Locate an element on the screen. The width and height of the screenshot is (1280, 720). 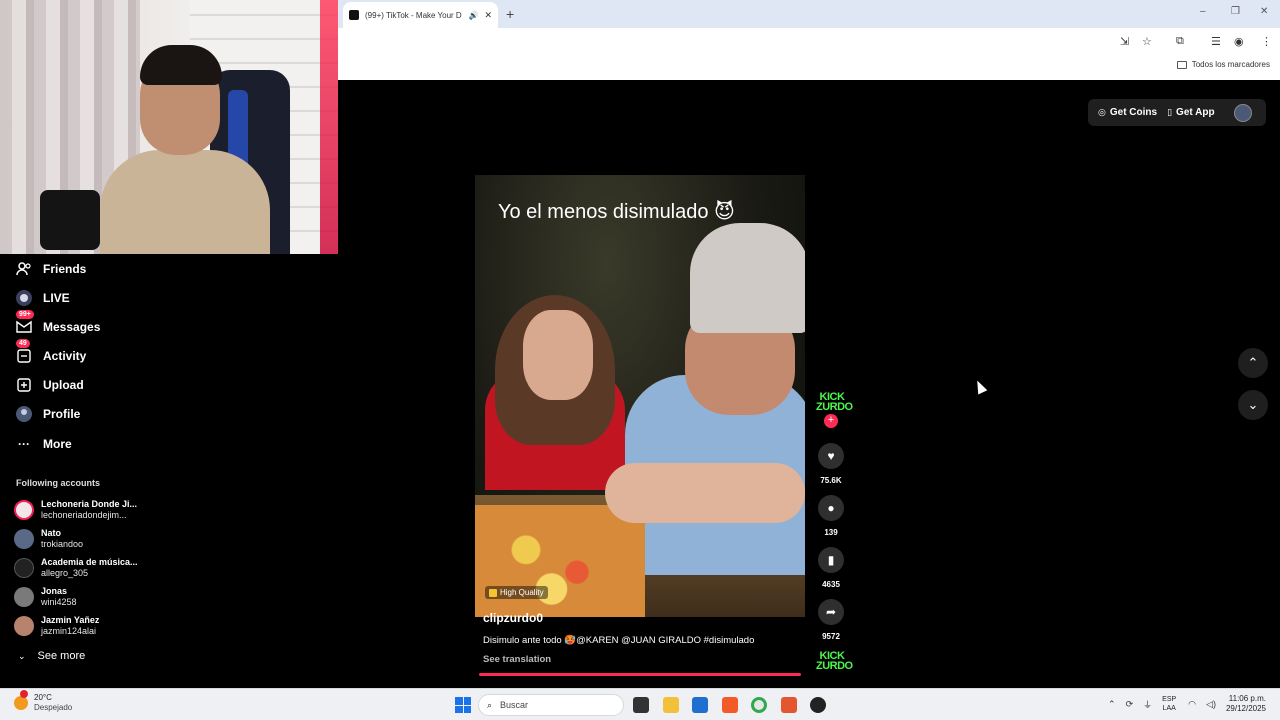
live-icon is located at coordinates (24, 298).